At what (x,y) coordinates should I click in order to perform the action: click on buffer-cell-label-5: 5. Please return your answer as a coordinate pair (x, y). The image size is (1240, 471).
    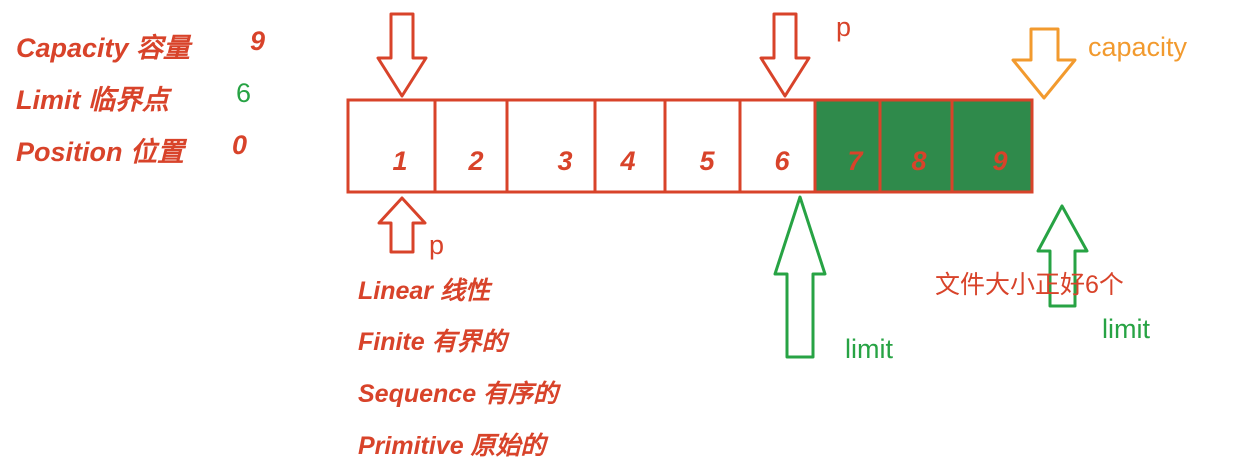
    Looking at the image, I should click on (707, 161).